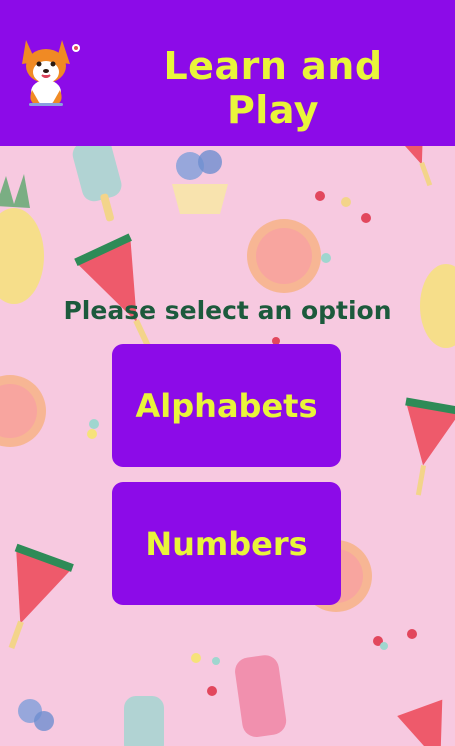 Image resolution: width=455 pixels, height=746 pixels. I want to click on select-option-prompt: Please select an option, so click(227, 310).